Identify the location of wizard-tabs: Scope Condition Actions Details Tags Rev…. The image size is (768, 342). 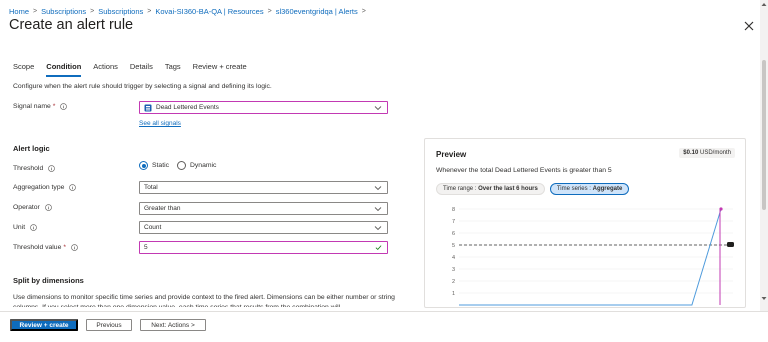
(136, 69).